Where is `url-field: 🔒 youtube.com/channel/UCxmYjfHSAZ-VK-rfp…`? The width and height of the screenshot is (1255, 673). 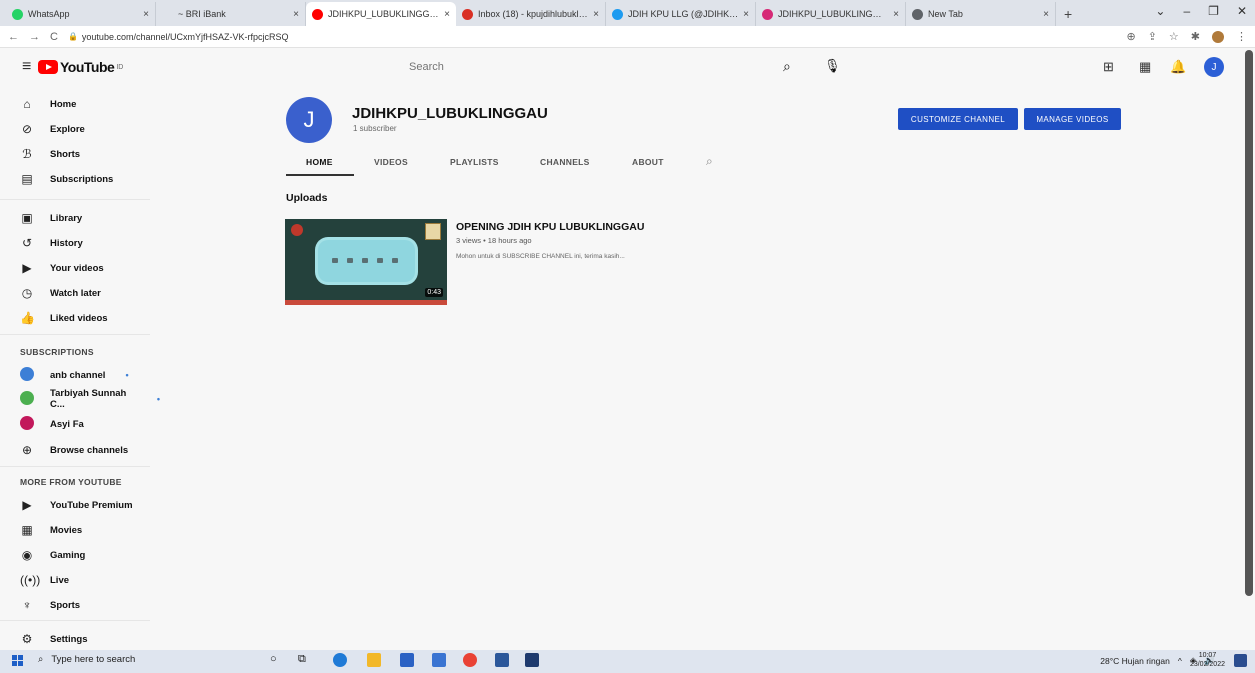
url-field: 🔒 youtube.com/channel/UCxmYjfHSAZ-VK-rfp… is located at coordinates (592, 37).